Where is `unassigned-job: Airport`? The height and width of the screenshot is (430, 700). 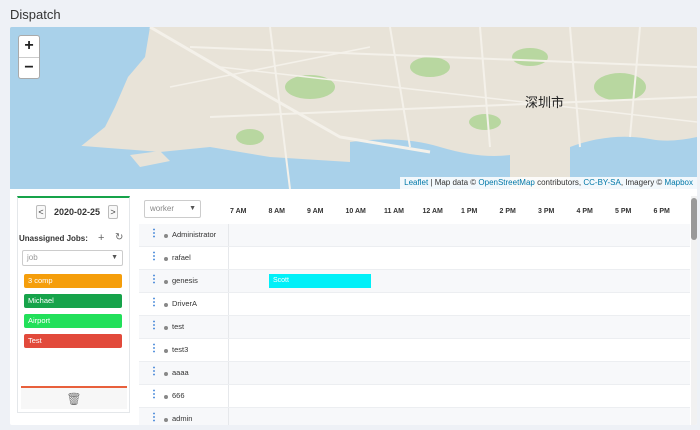
unassigned-job: Airport is located at coordinates (73, 321).